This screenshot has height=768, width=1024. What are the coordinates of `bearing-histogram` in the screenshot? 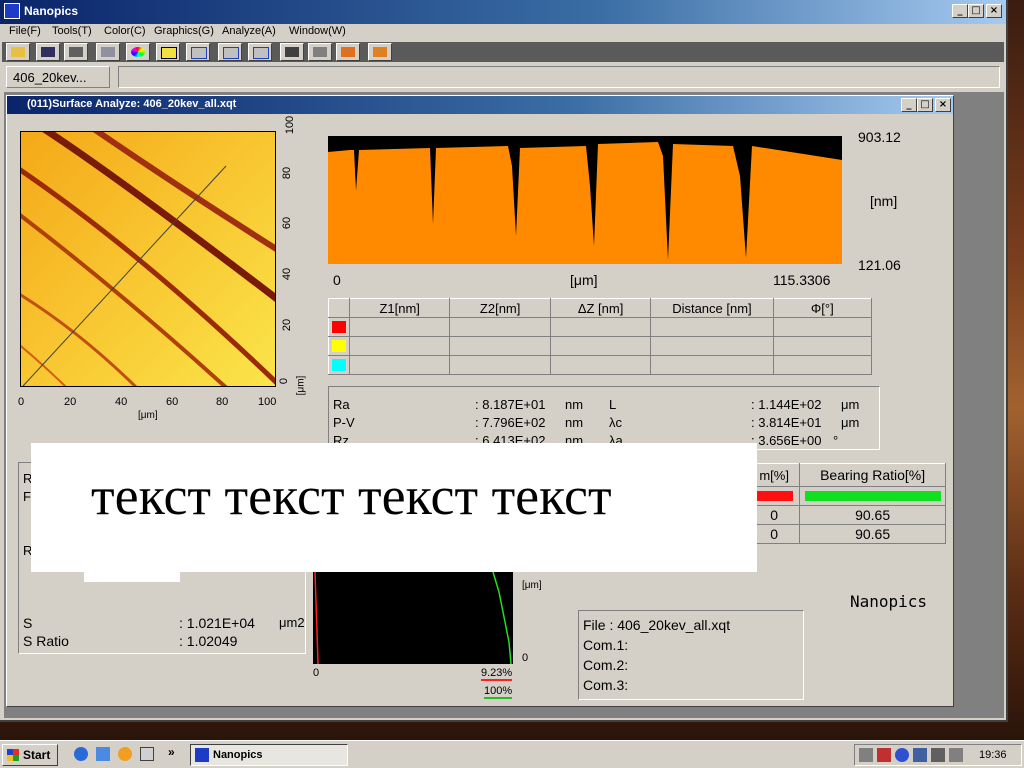 It's located at (413, 618).